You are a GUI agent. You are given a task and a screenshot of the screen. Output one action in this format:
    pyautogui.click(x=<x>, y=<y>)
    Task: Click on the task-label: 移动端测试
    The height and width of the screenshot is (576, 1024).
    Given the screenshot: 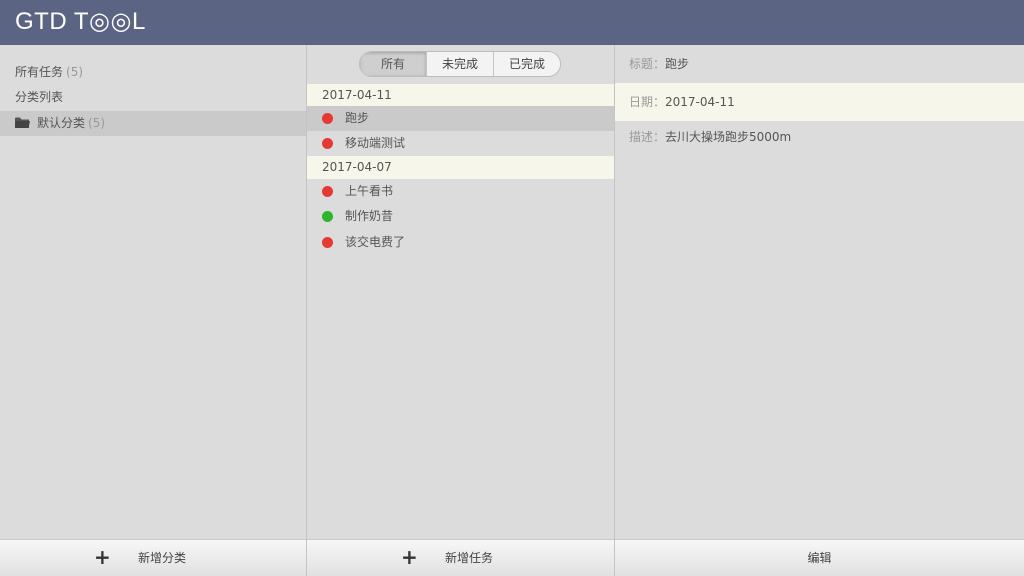 What is the action you would take?
    pyautogui.click(x=375, y=143)
    